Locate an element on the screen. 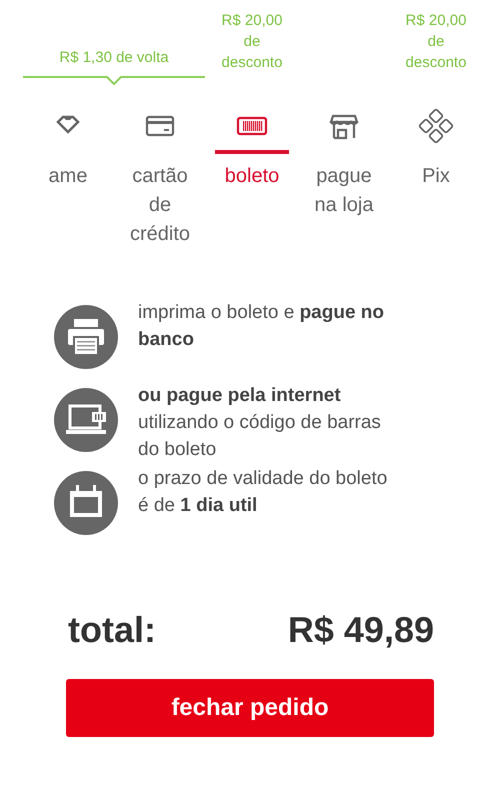  payment-tab: ame is located at coordinates (68, 178).